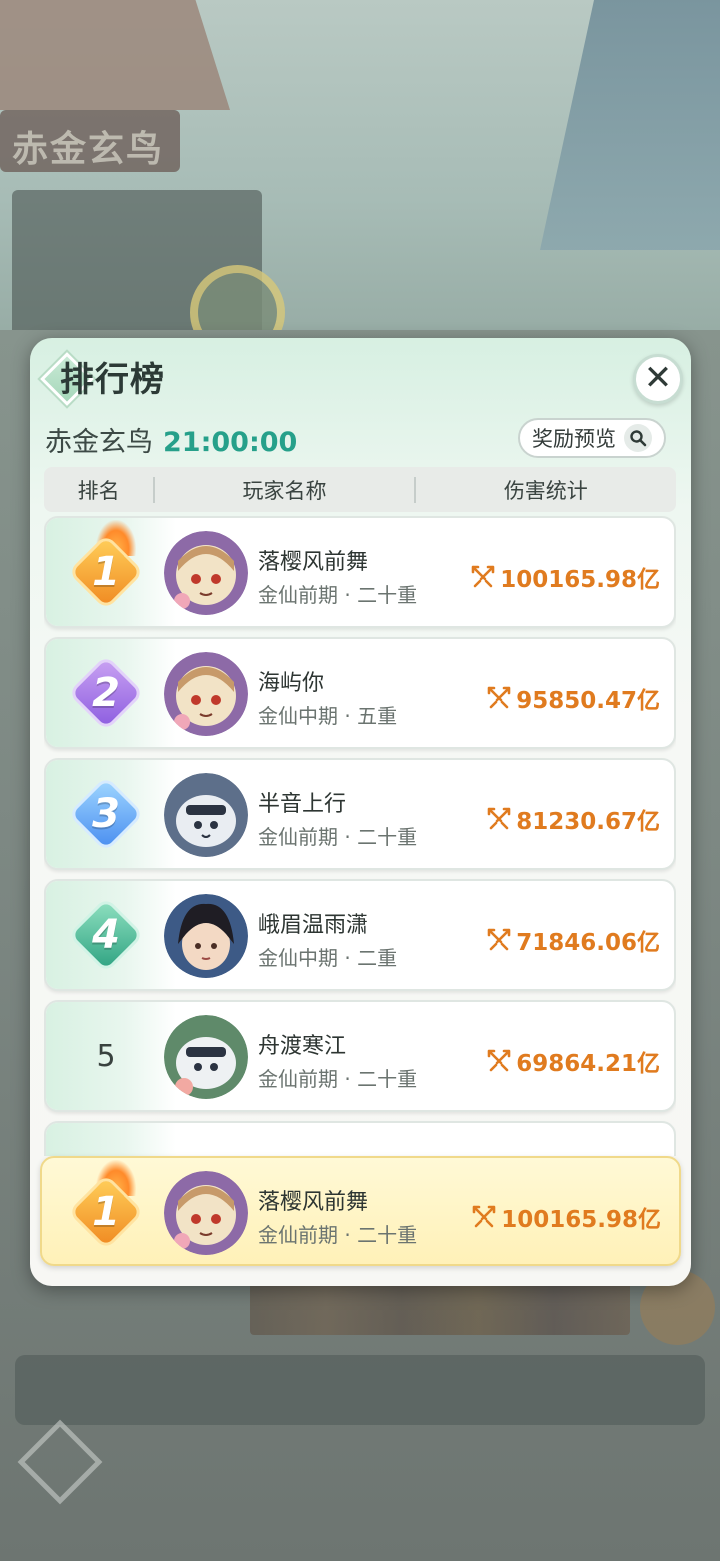  I want to click on rank-number-plain: 5, so click(106, 1056).